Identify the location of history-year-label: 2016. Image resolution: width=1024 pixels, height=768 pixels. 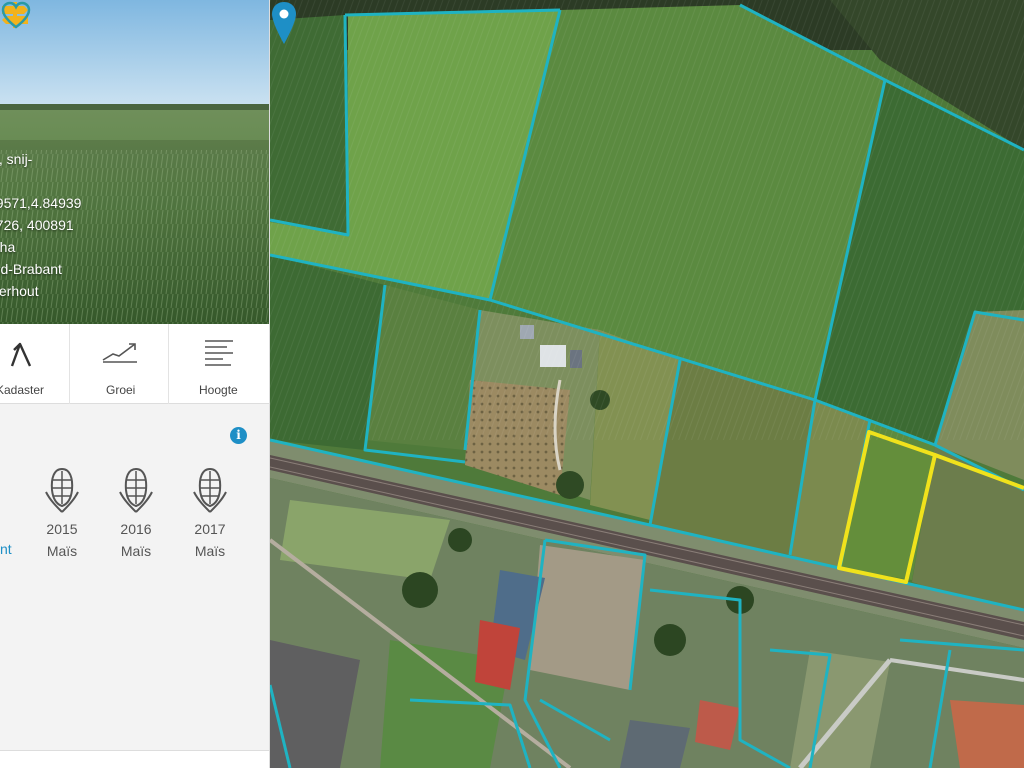
(136, 529).